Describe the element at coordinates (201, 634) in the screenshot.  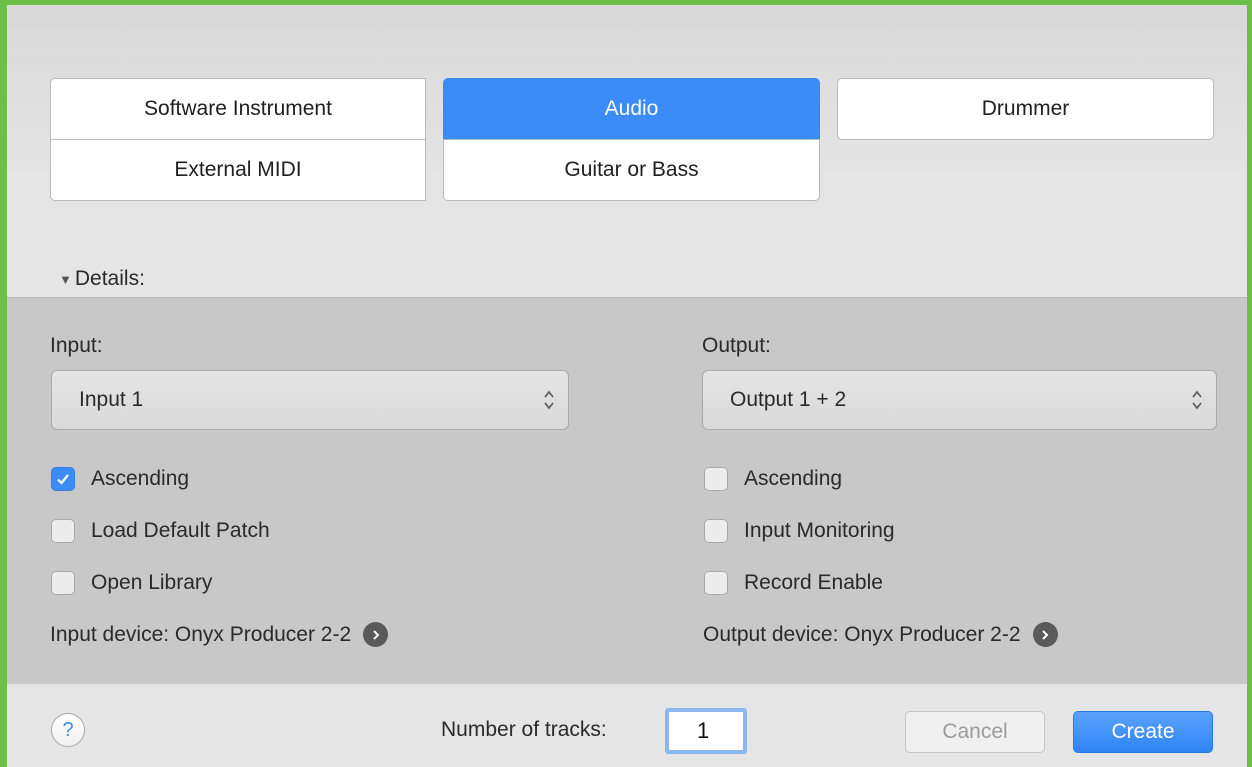
I see `input-device-label: Input device: Onyx Producer 2-2` at that location.